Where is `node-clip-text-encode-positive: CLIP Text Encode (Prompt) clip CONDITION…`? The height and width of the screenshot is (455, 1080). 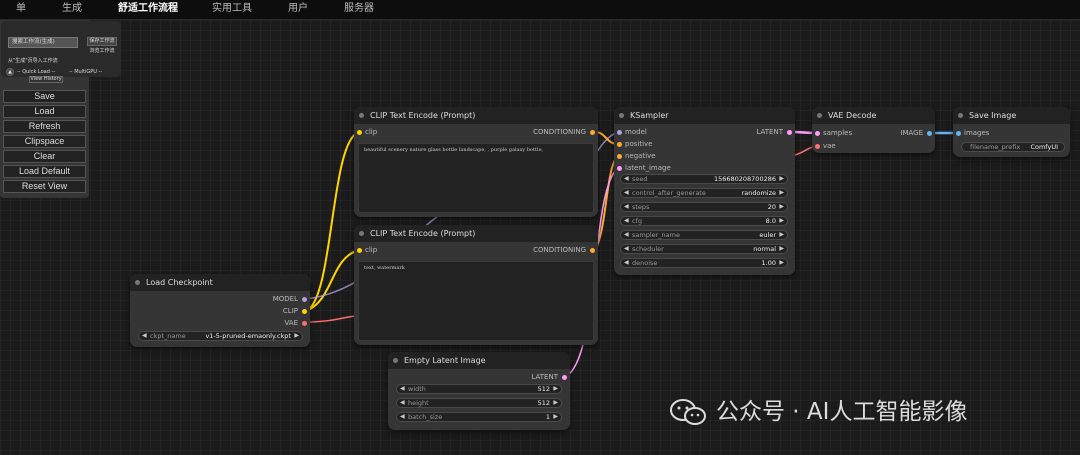 node-clip-text-encode-positive: CLIP Text Encode (Prompt) clip CONDITION… is located at coordinates (476, 162).